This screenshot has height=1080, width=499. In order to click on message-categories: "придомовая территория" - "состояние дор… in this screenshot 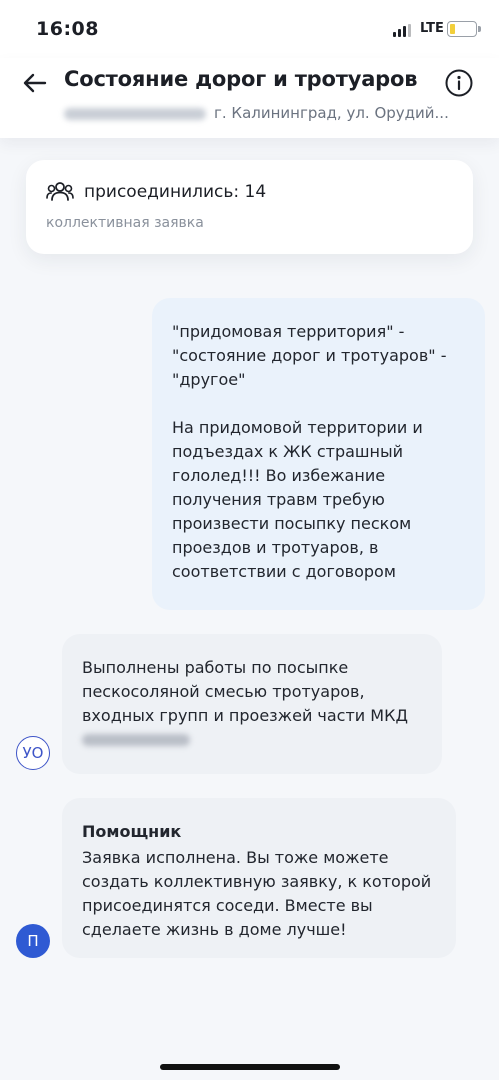, I will do `click(309, 355)`.